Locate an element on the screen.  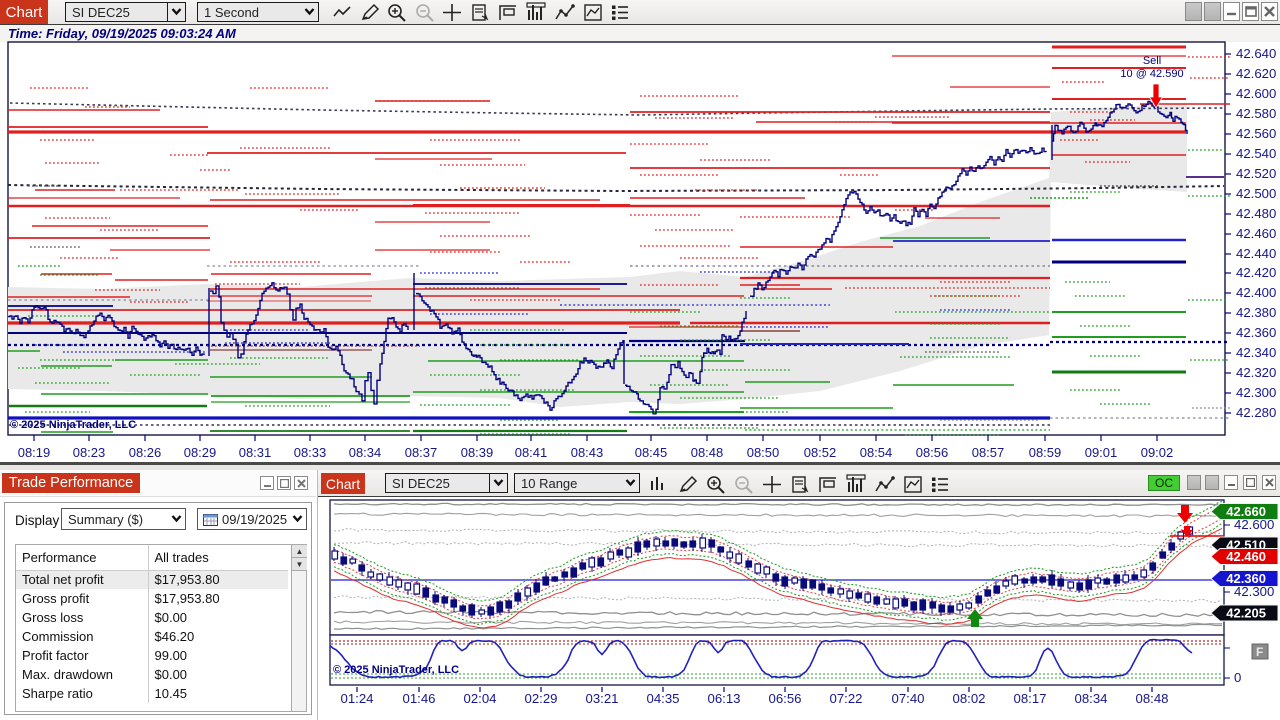
svg-text: 42.205 is located at coordinates (1246, 613).